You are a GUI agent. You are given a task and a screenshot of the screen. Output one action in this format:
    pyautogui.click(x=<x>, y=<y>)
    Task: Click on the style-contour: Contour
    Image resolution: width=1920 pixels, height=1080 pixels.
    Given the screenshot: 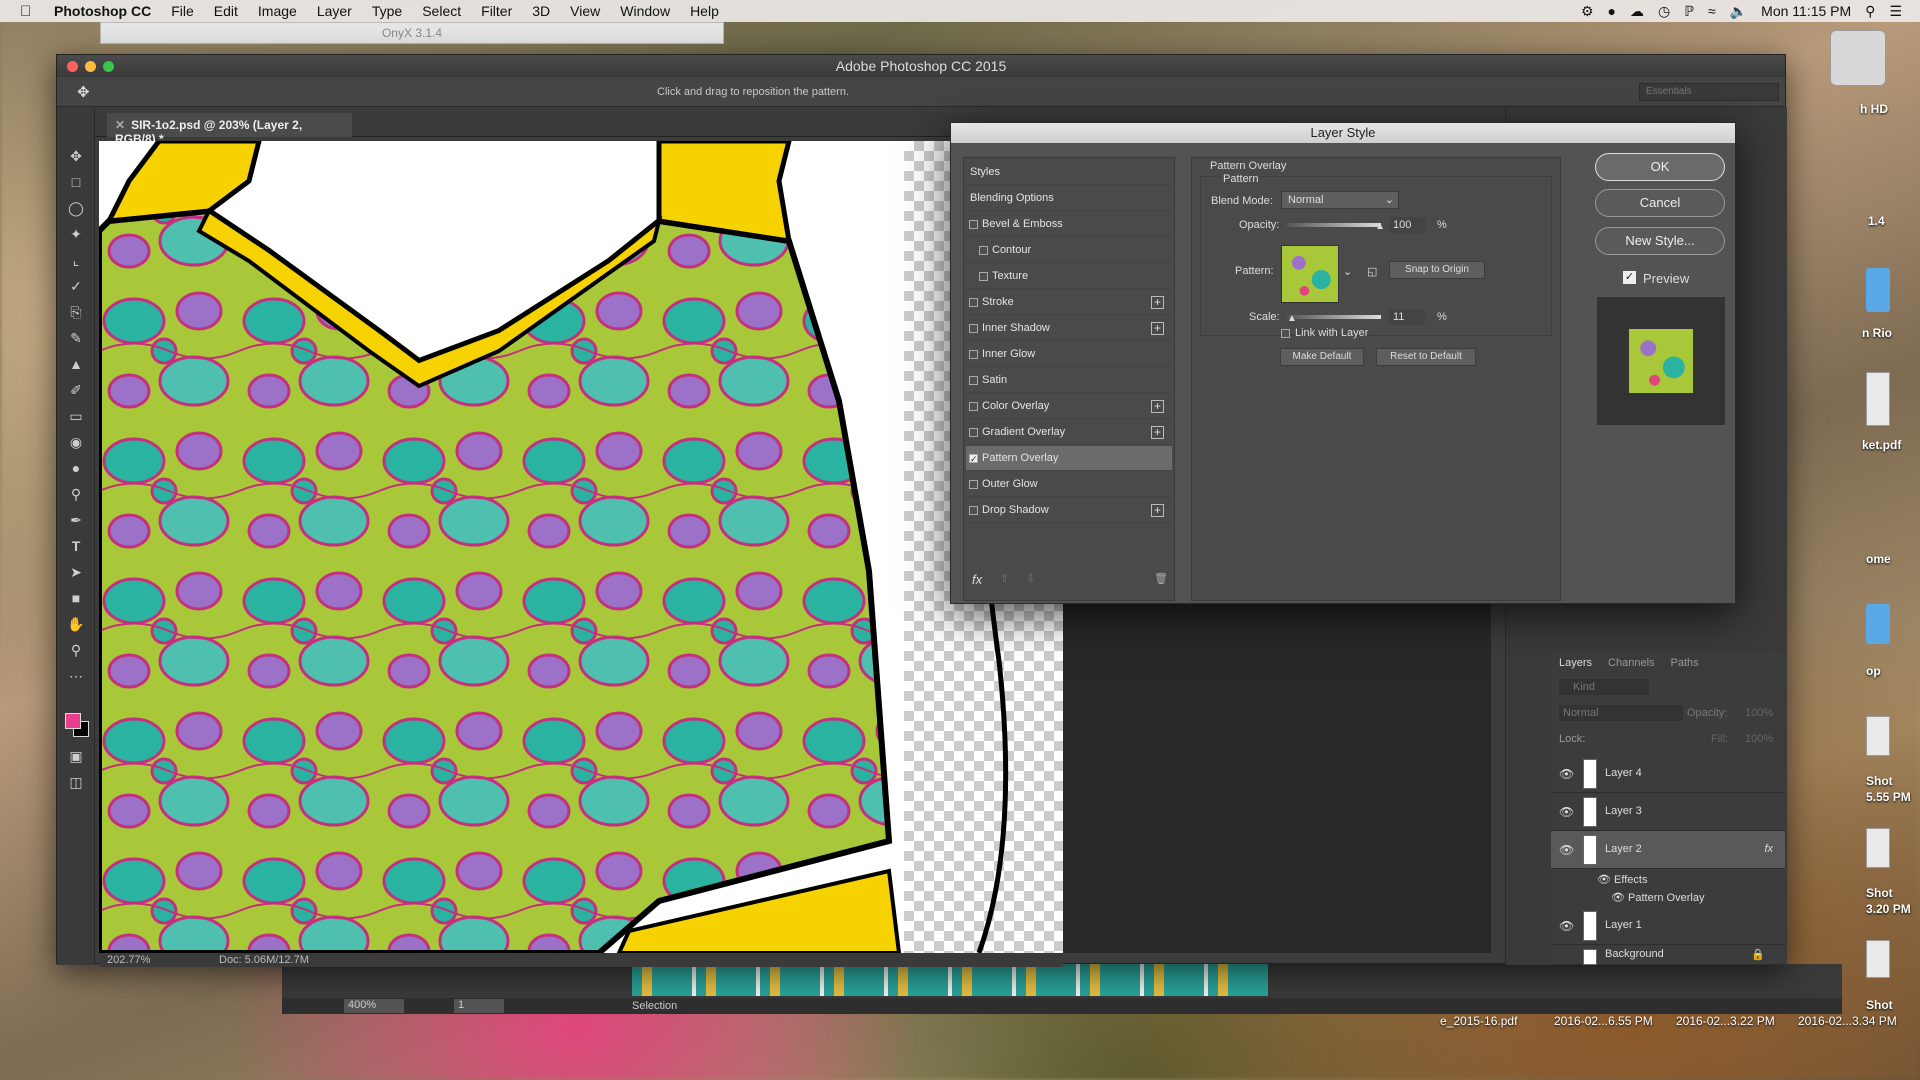 What is the action you would take?
    pyautogui.click(x=1069, y=250)
    